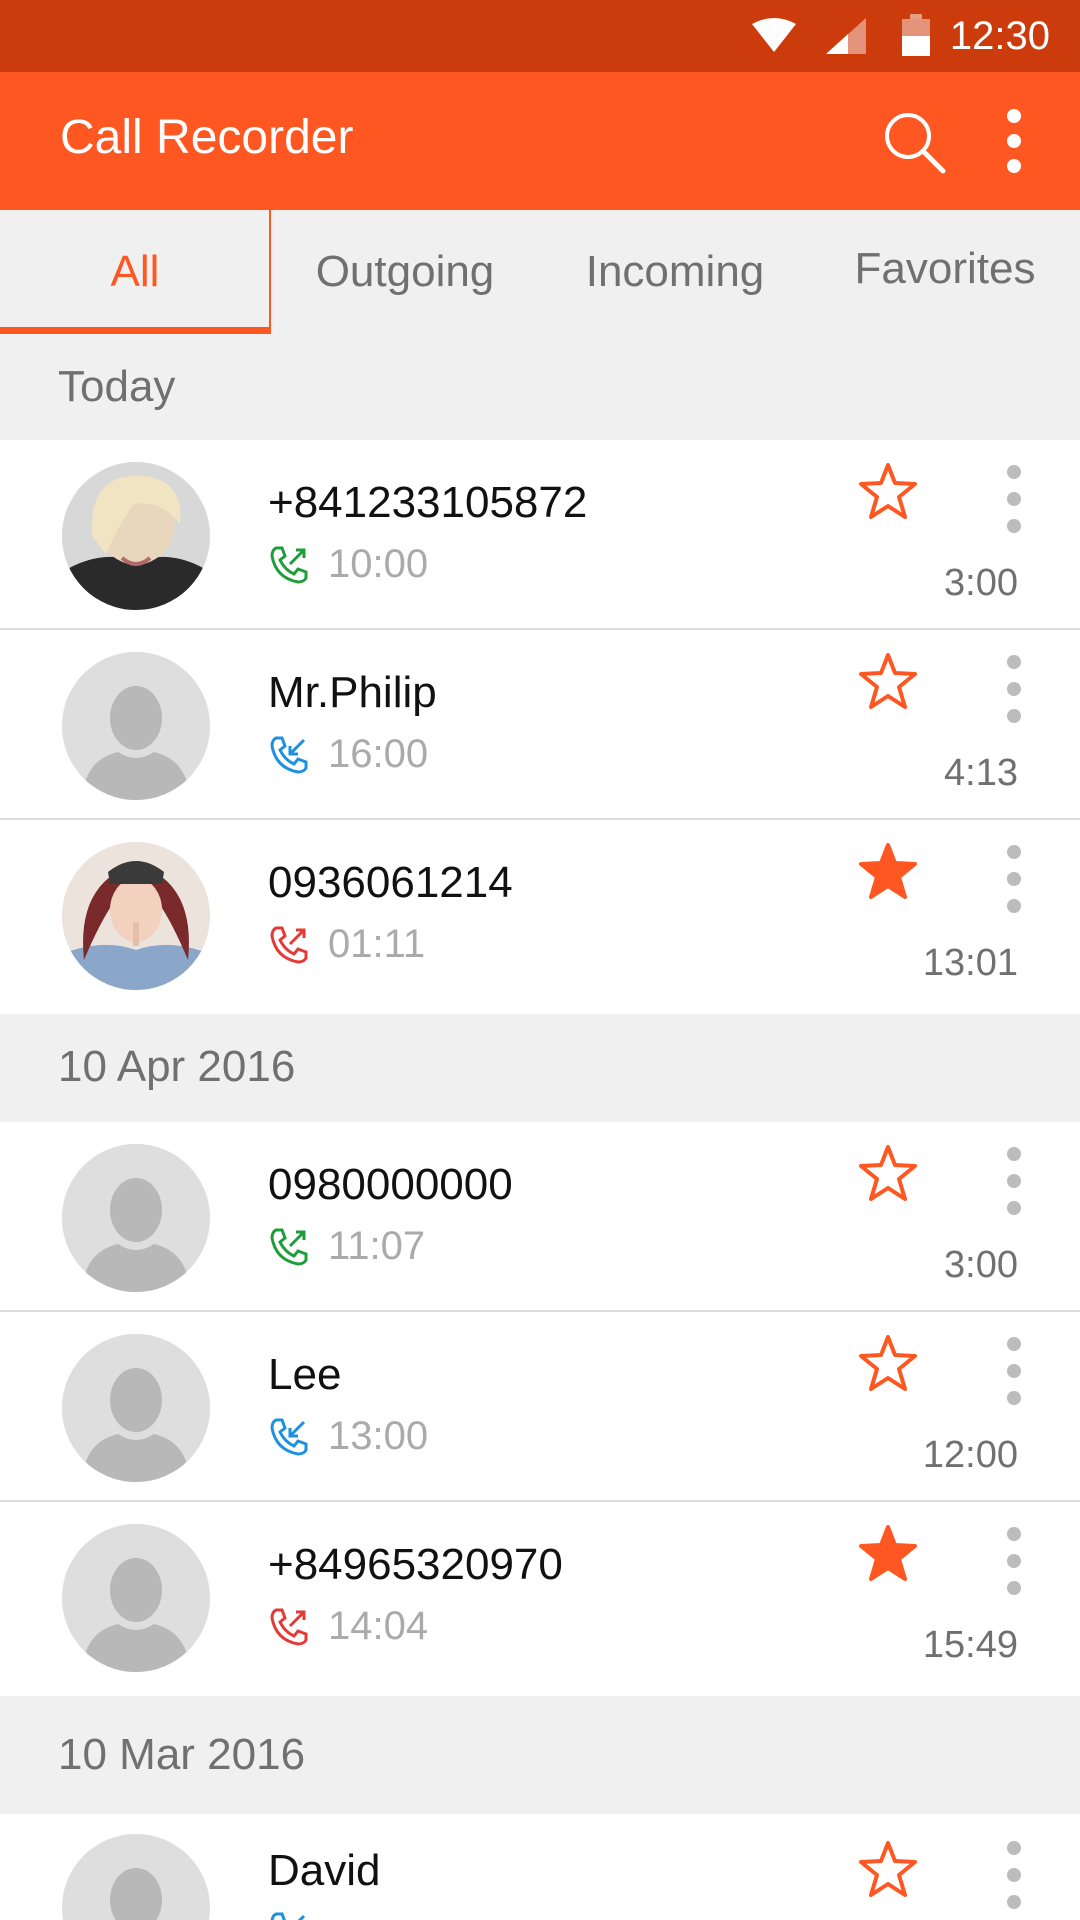  I want to click on call-time: 16:00, so click(378, 754).